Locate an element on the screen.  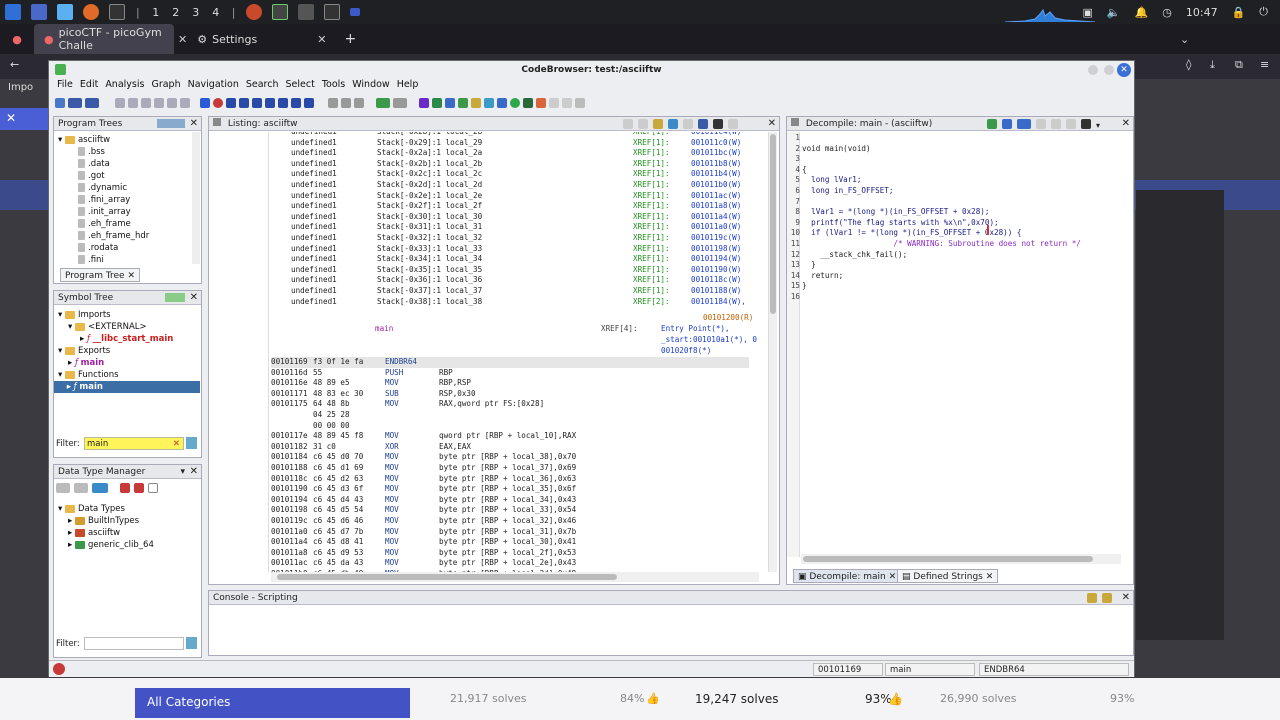
listing-code-cell: byte ptr [RBP + local_31],0x7b is located at coordinates (507, 532).